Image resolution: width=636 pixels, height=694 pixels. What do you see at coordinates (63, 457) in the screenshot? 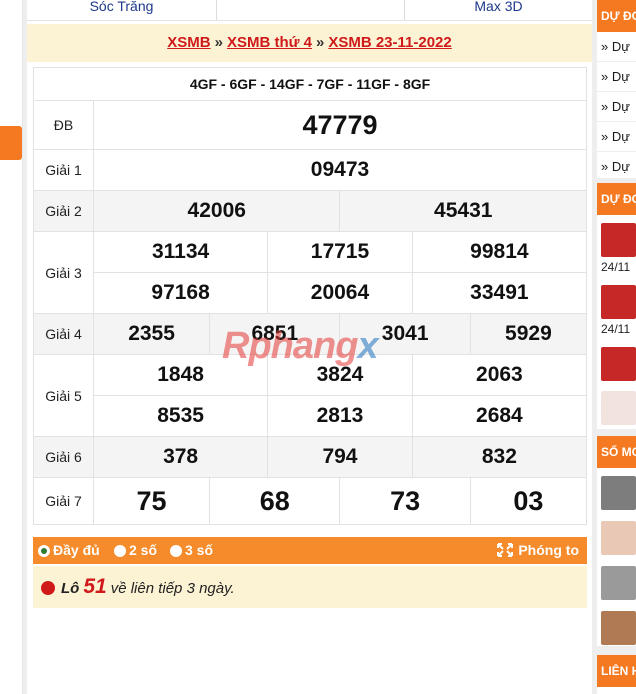
I see `prize-label-6: Giải 6` at bounding box center [63, 457].